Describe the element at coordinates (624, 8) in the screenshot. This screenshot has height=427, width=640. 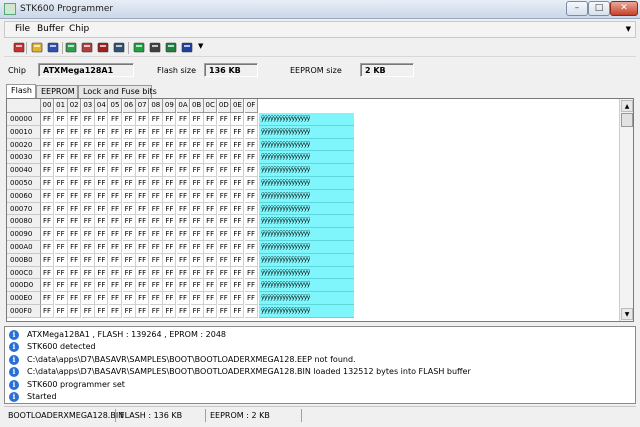
I see `close-button: ✕` at that location.